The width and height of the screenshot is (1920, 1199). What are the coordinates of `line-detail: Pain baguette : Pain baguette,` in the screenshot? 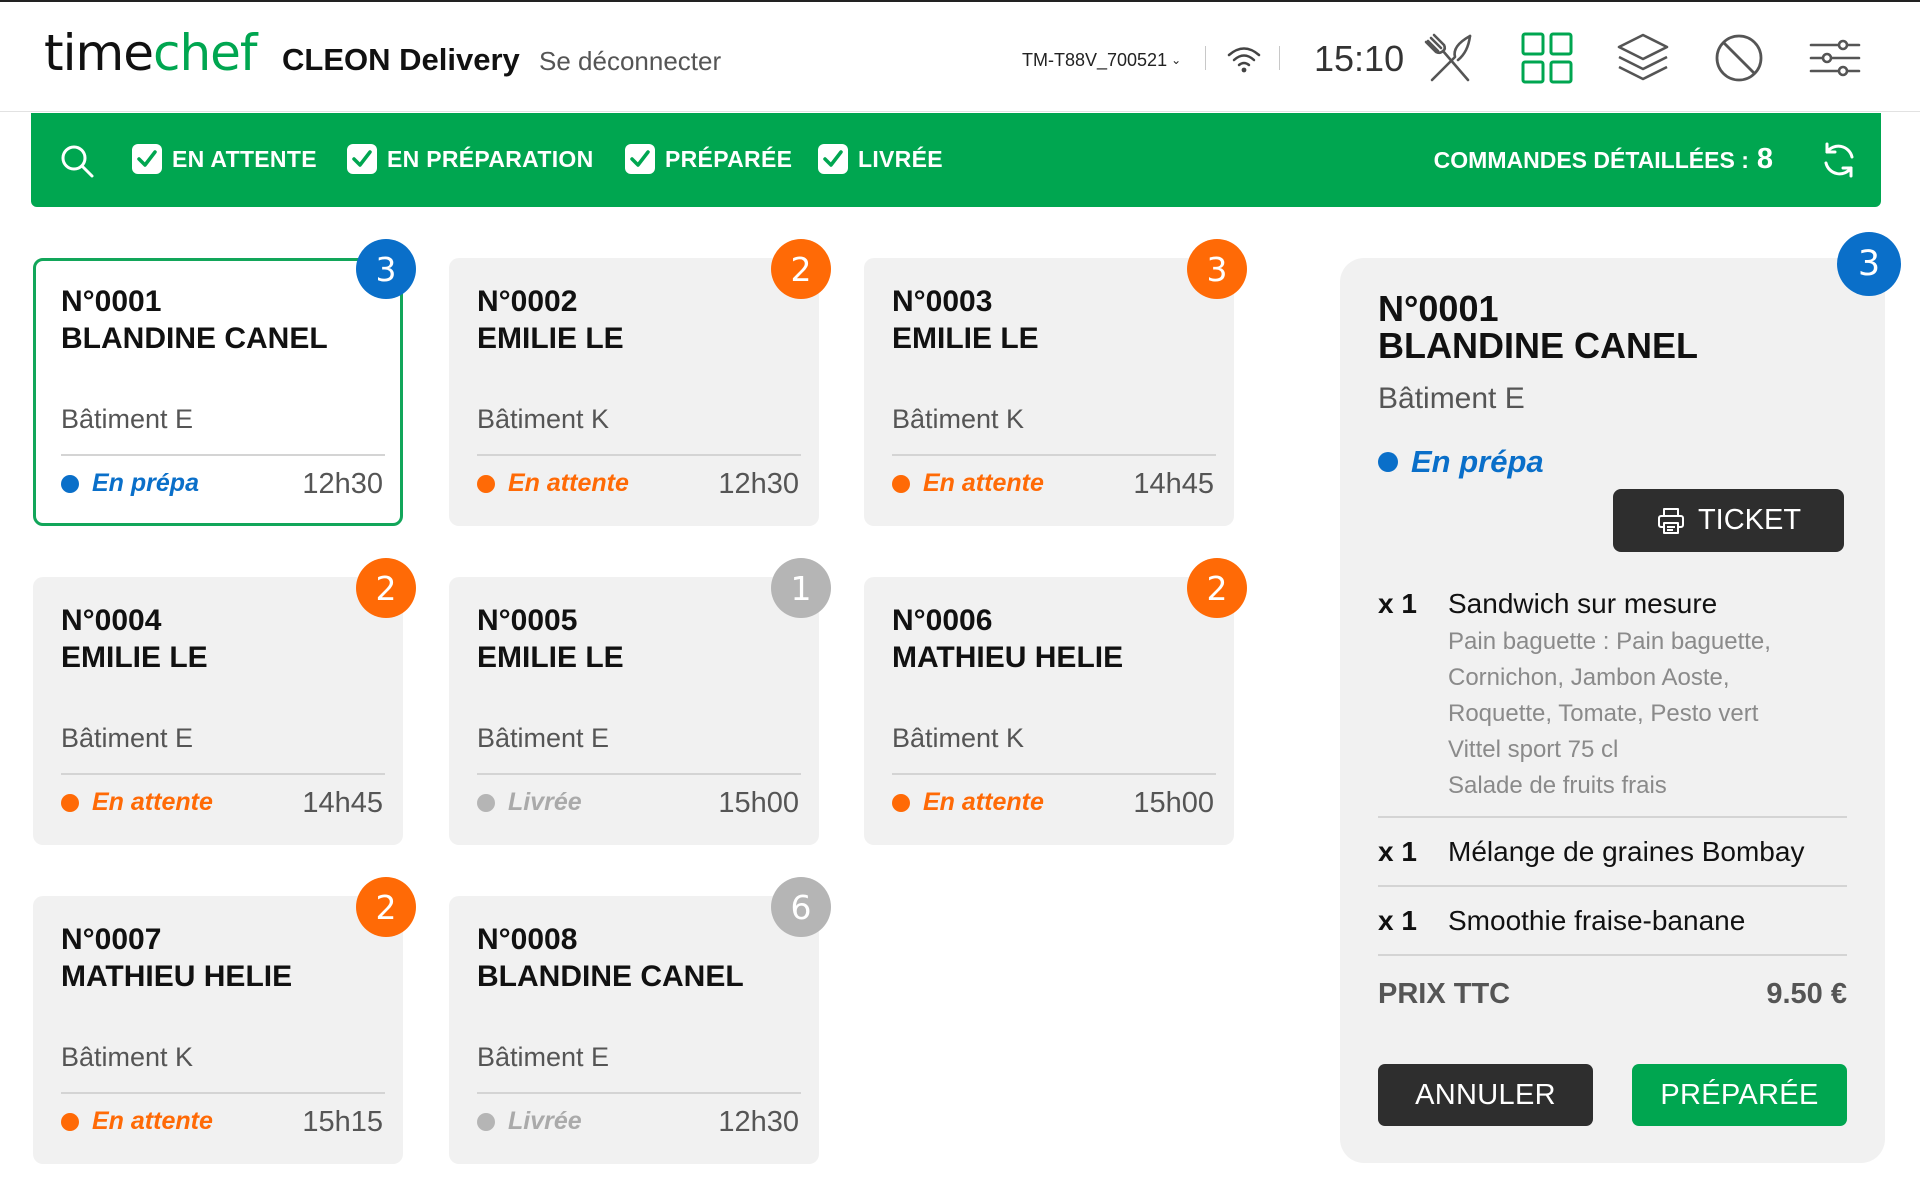 It's located at (1609, 641).